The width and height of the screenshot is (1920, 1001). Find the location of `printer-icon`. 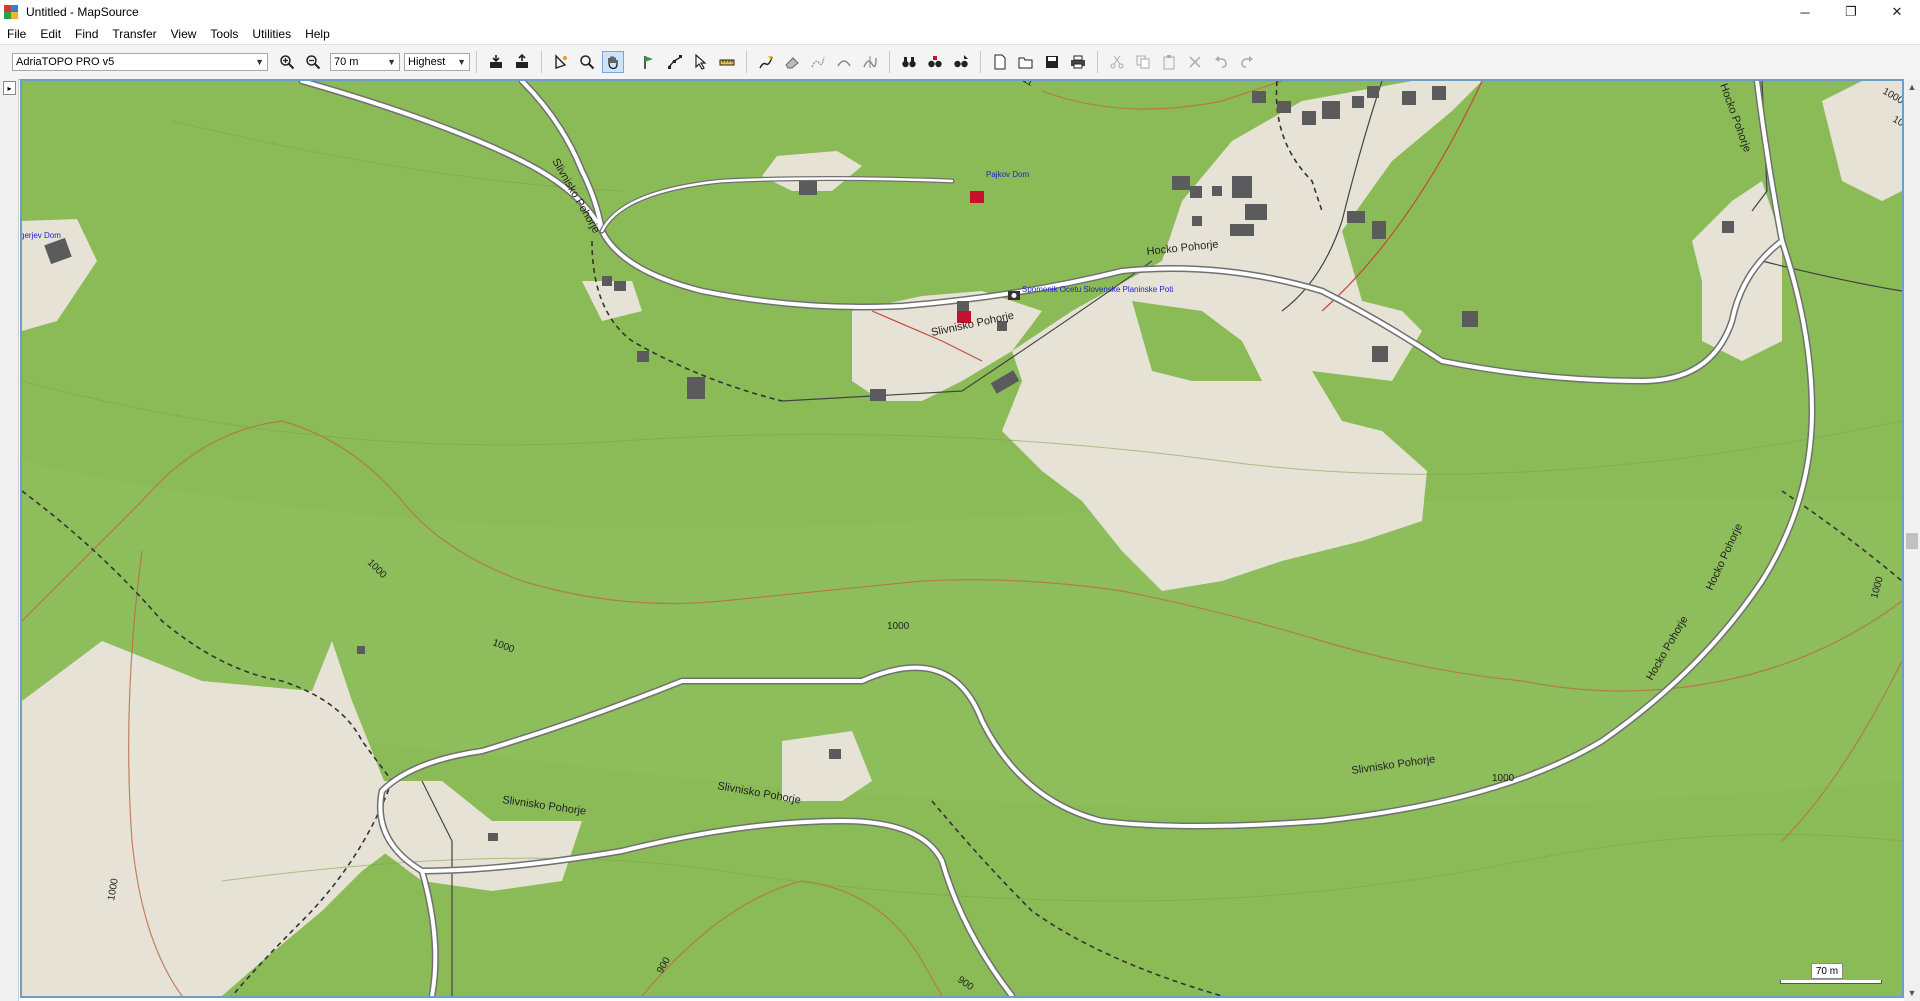

printer-icon is located at coordinates (1078, 62).